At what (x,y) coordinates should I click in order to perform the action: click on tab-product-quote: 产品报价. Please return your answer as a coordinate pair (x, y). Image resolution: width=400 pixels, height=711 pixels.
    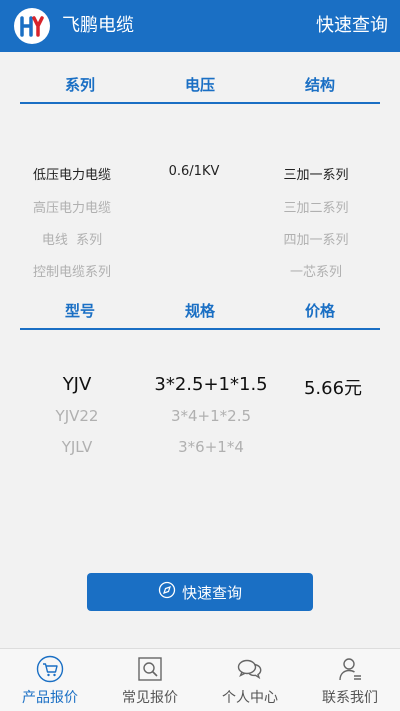
    Looking at the image, I should click on (50, 680).